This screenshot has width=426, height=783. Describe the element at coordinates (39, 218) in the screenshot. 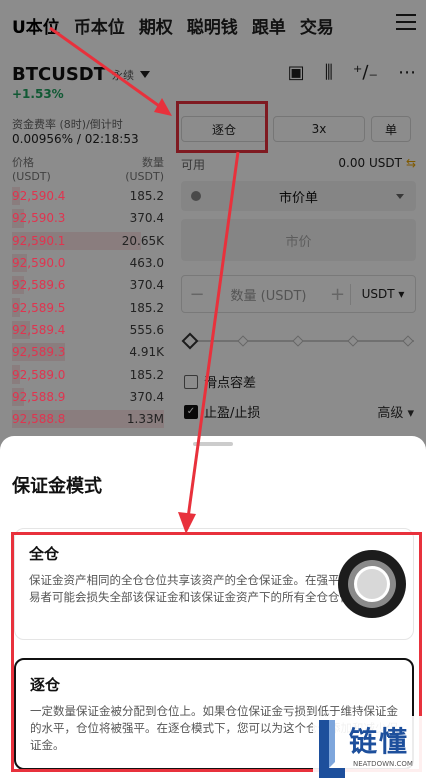

I see `ask-price: 92,590.3` at that location.